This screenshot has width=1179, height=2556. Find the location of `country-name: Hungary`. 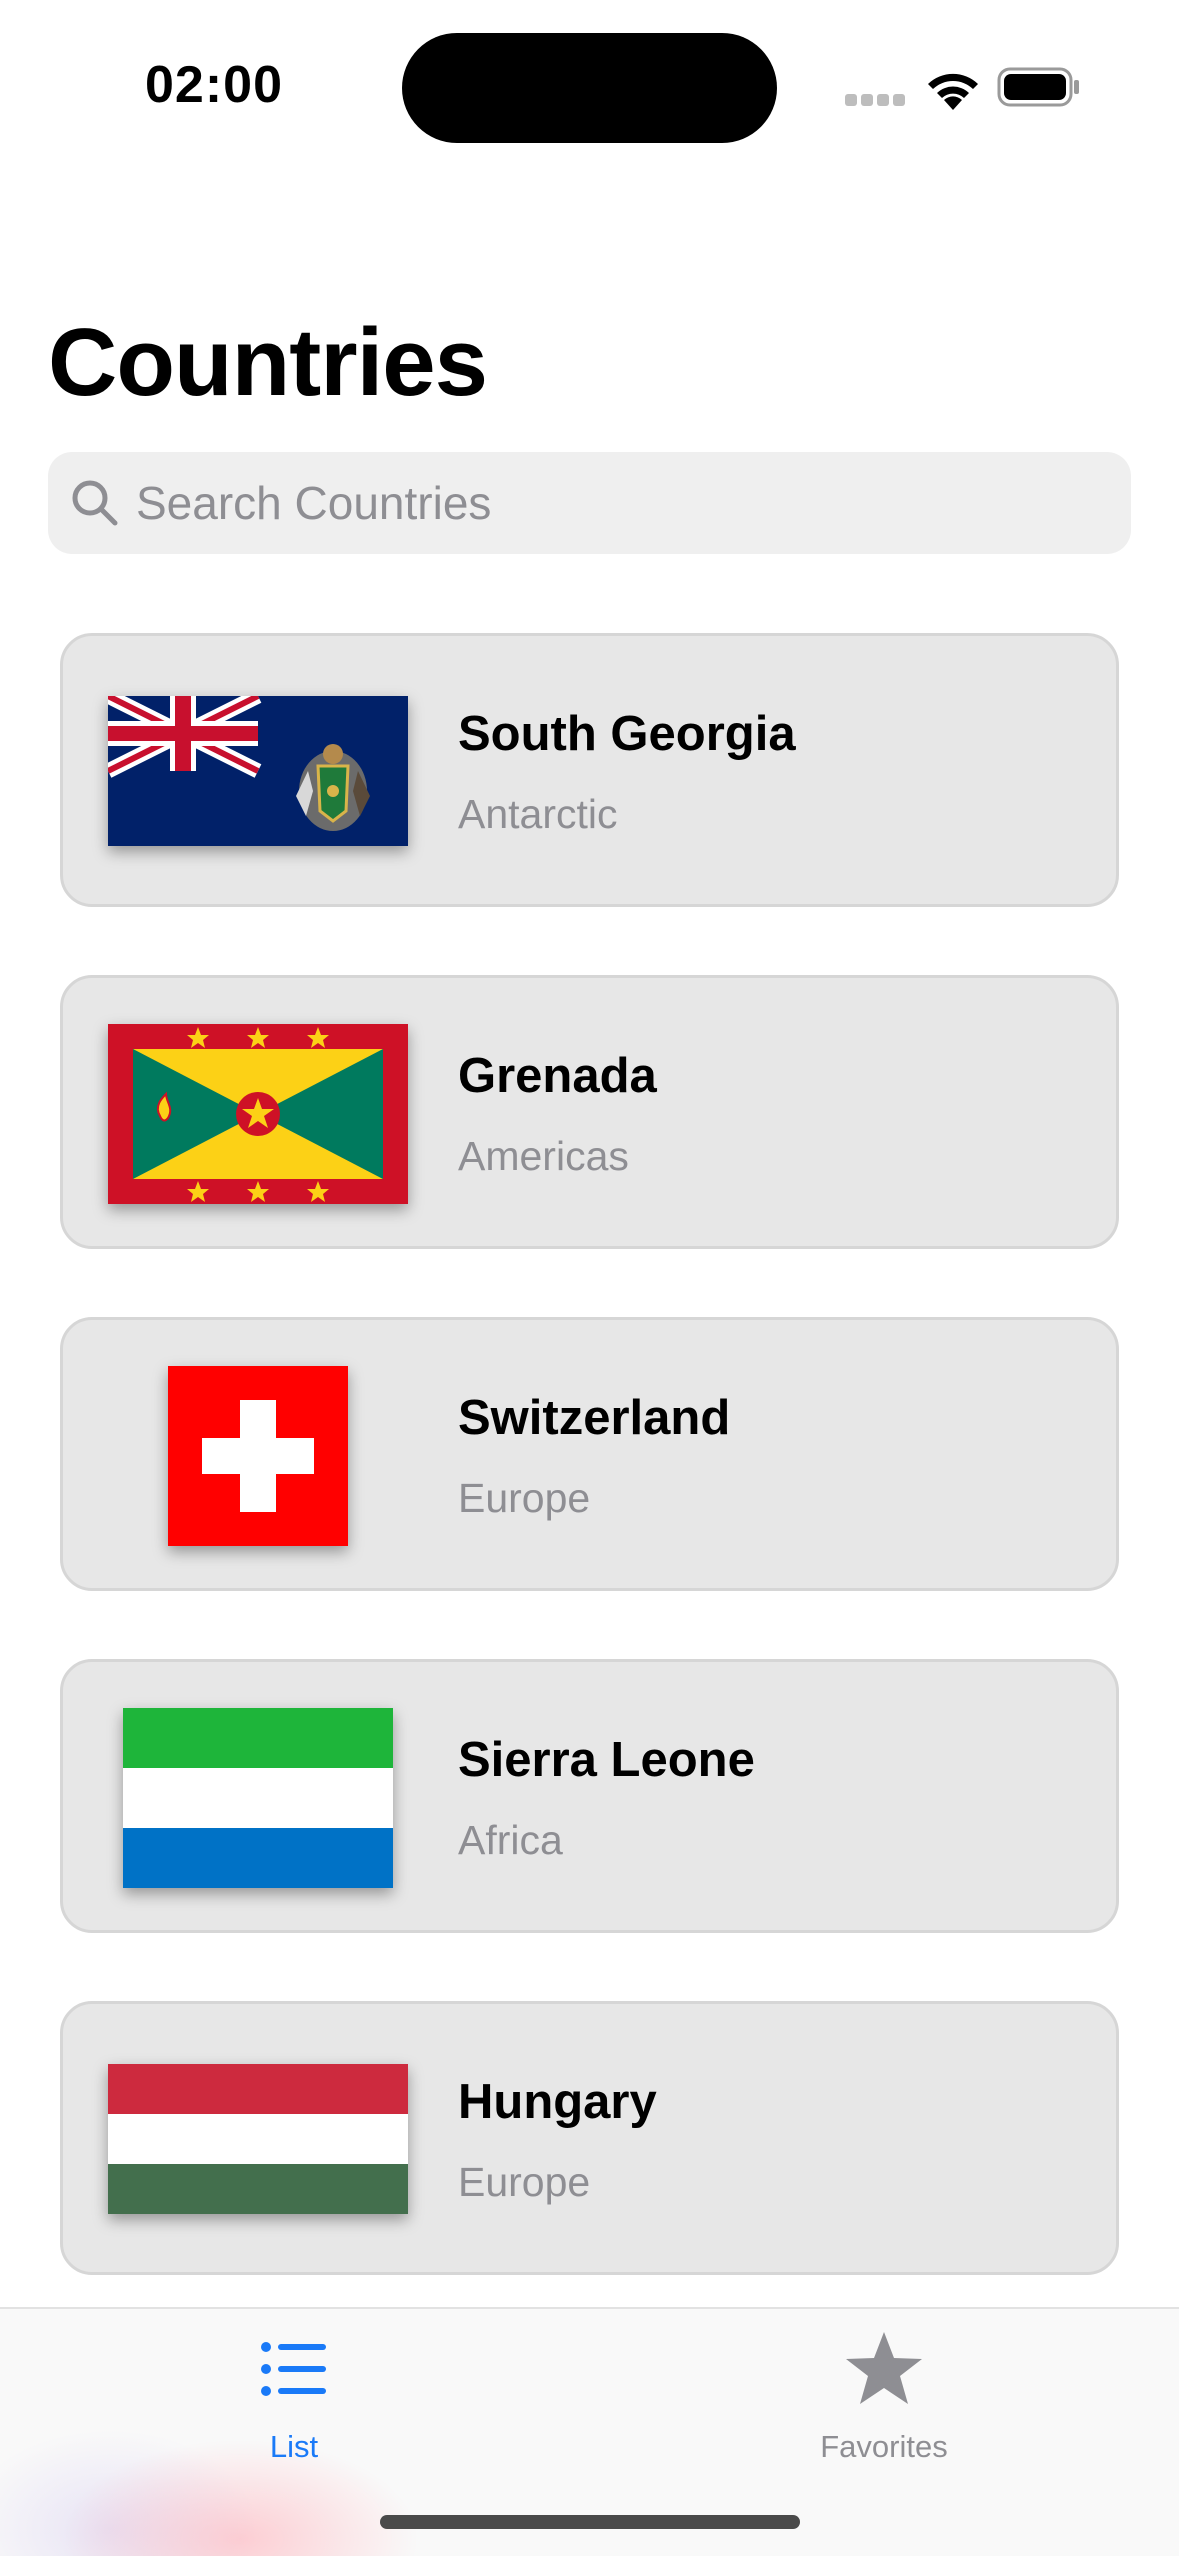

country-name: Hungary is located at coordinates (557, 2102).